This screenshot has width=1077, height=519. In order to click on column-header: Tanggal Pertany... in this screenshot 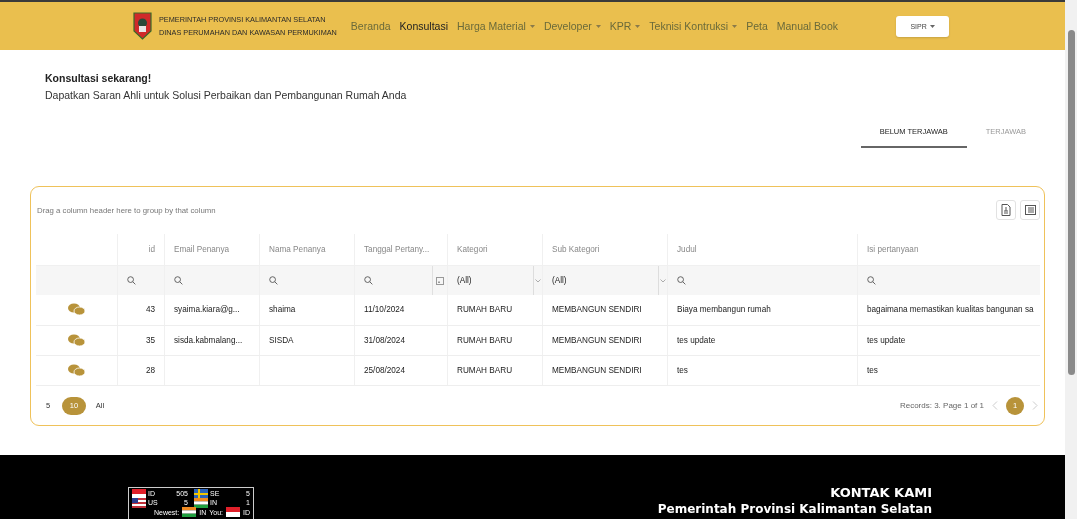, I will do `click(397, 249)`.